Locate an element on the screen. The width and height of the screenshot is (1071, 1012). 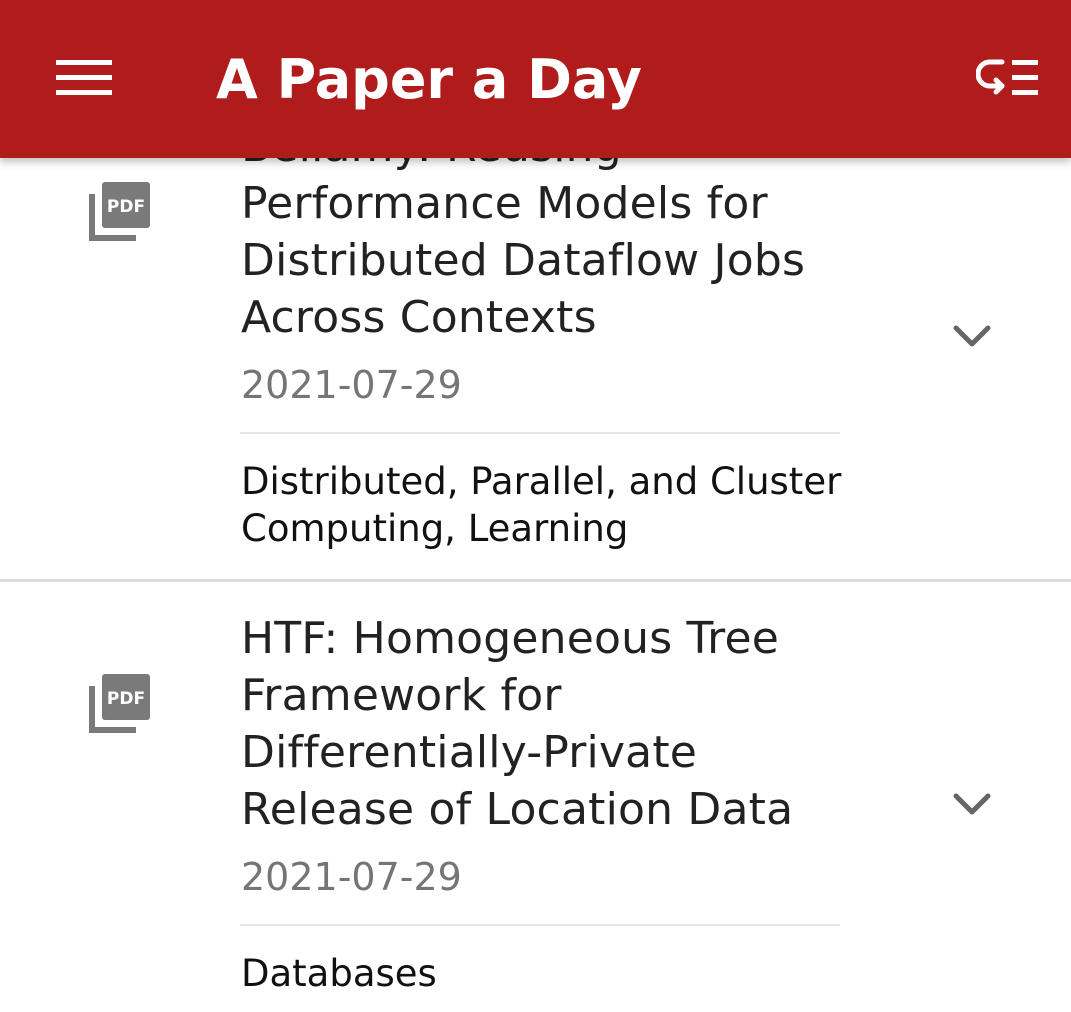
hamburger-menu-icon is located at coordinates (84, 77).